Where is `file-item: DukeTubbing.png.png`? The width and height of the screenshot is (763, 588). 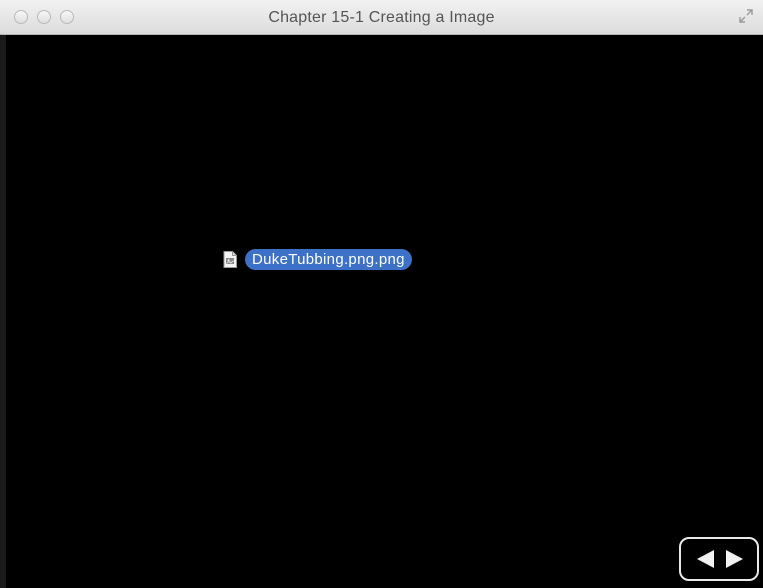 file-item: DukeTubbing.png.png is located at coordinates (317, 259).